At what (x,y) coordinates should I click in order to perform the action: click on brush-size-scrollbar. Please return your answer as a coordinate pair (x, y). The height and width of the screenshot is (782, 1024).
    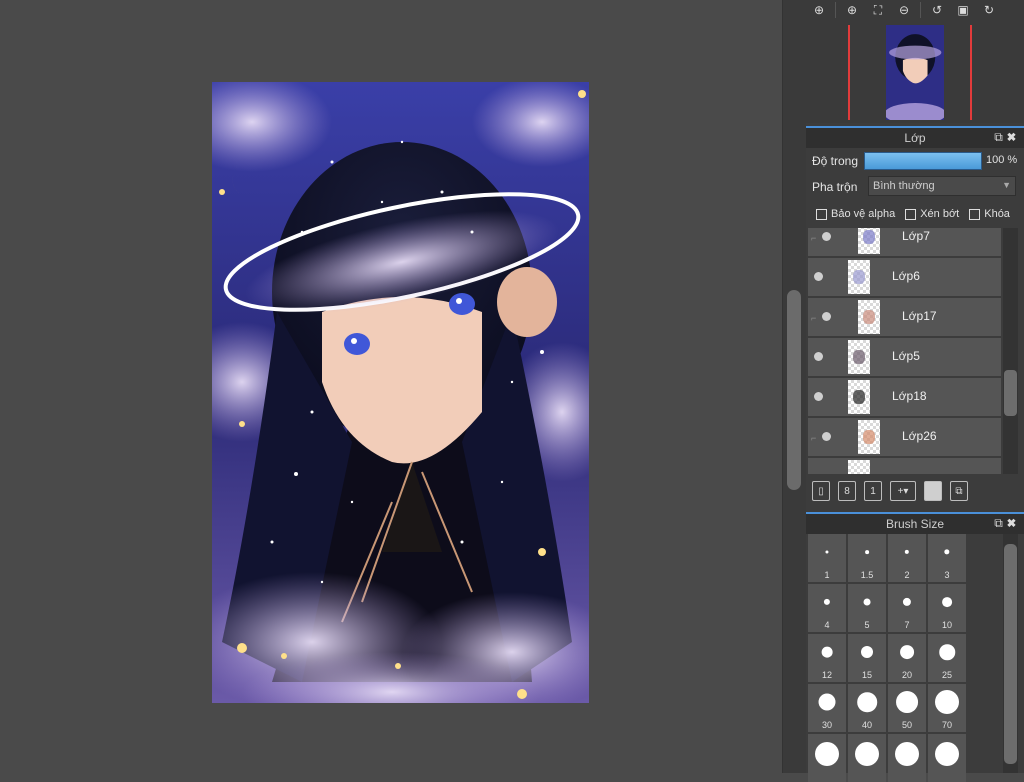
    Looking at the image, I should click on (1010, 653).